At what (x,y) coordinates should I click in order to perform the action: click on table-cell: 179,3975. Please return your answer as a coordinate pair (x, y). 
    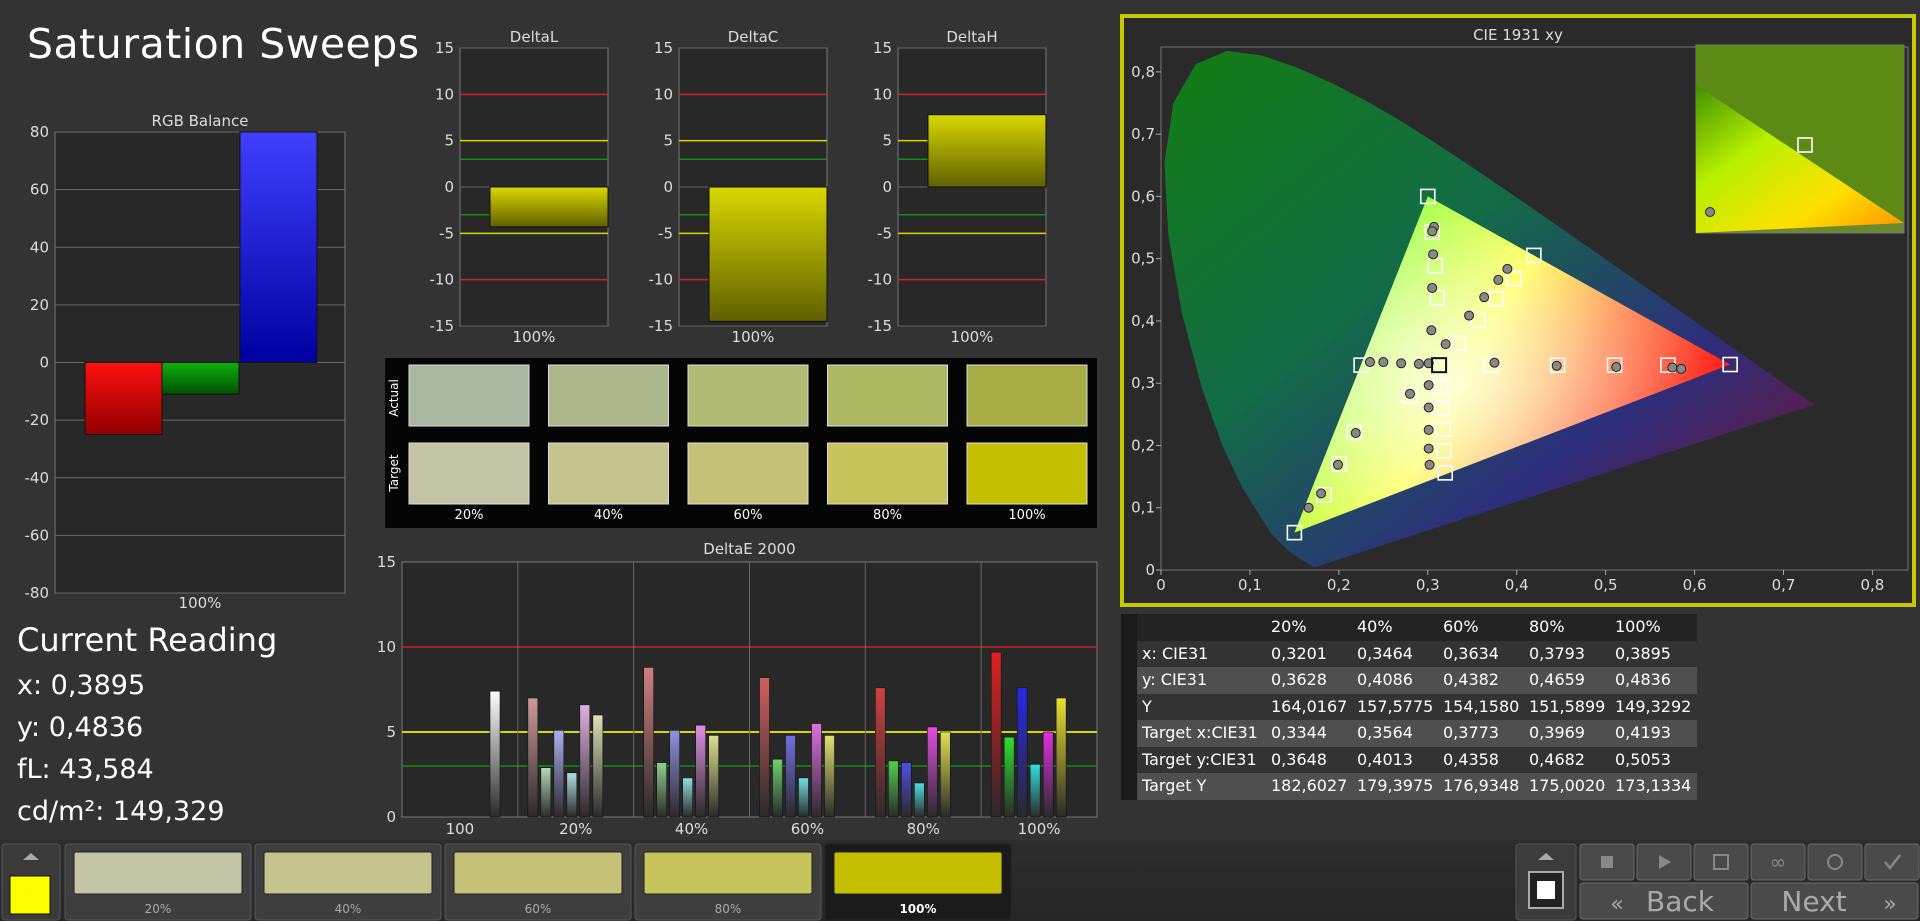
    Looking at the image, I should click on (1395, 785).